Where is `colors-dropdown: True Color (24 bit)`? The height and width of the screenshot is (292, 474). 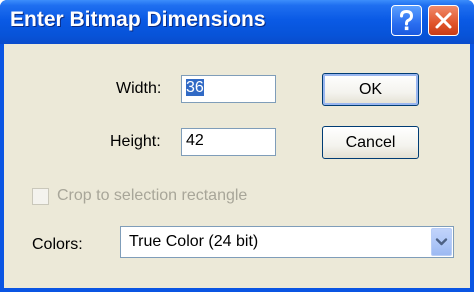
colors-dropdown: True Color (24 bit) is located at coordinates (287, 242).